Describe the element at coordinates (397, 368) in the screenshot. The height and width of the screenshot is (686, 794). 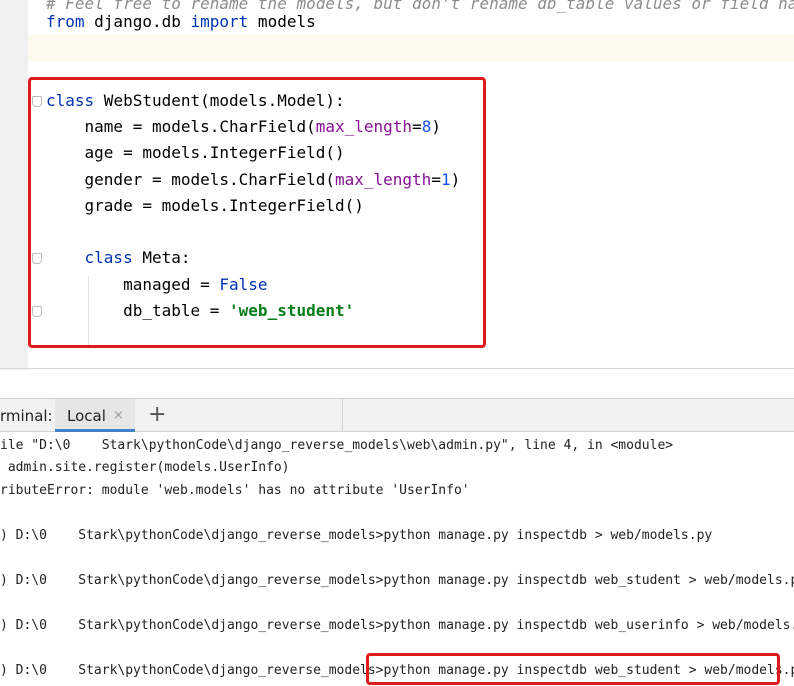
I see `editor-divider` at that location.